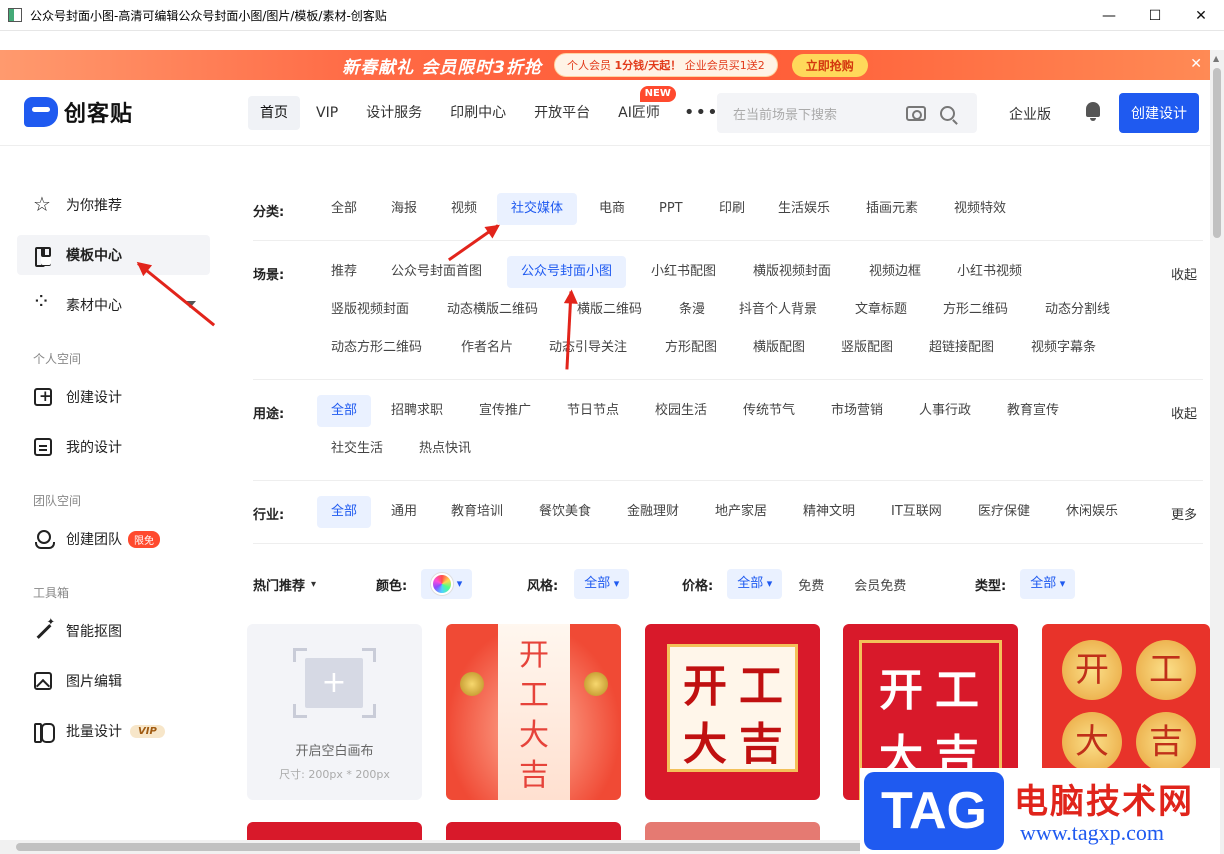 The height and width of the screenshot is (854, 1224). I want to click on template-card: 开 工 大 吉, so click(732, 712).